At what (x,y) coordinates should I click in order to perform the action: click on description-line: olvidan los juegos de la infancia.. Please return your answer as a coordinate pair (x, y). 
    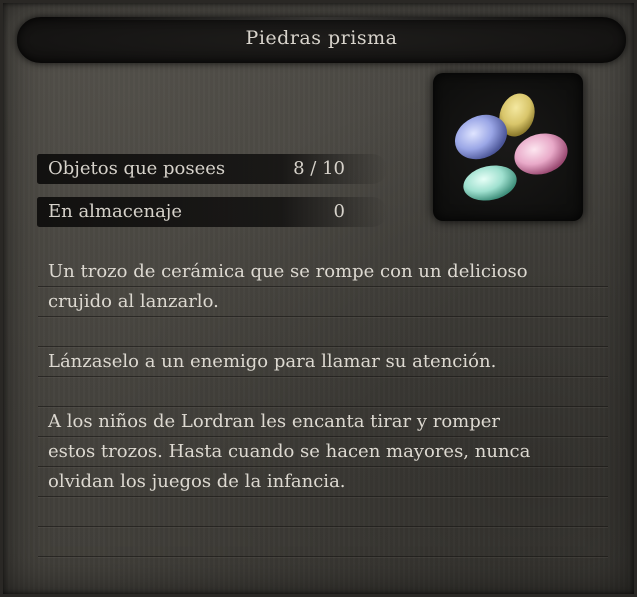
    Looking at the image, I should click on (323, 482).